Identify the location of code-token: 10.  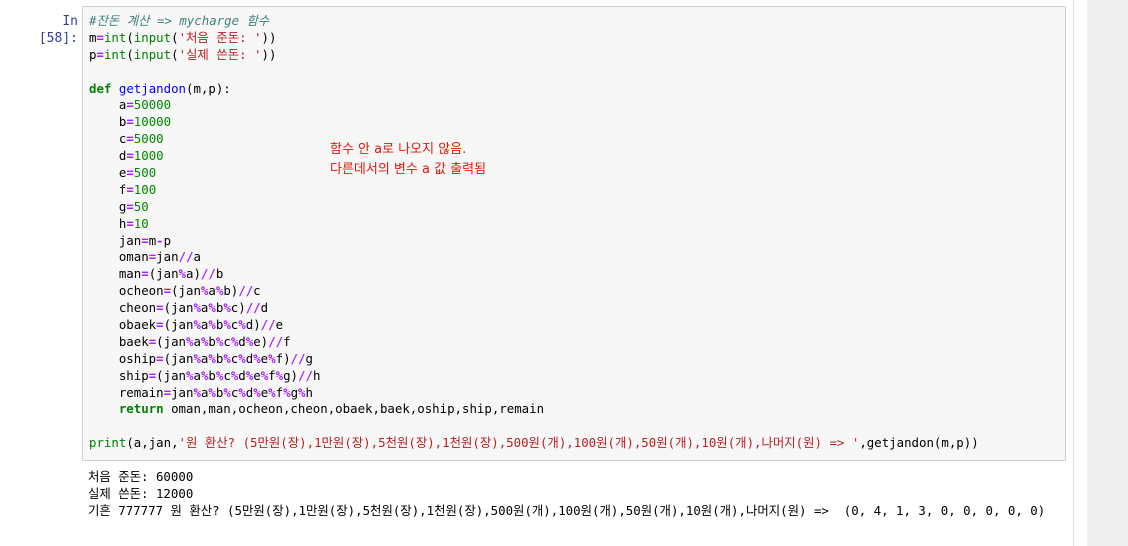
(141, 223).